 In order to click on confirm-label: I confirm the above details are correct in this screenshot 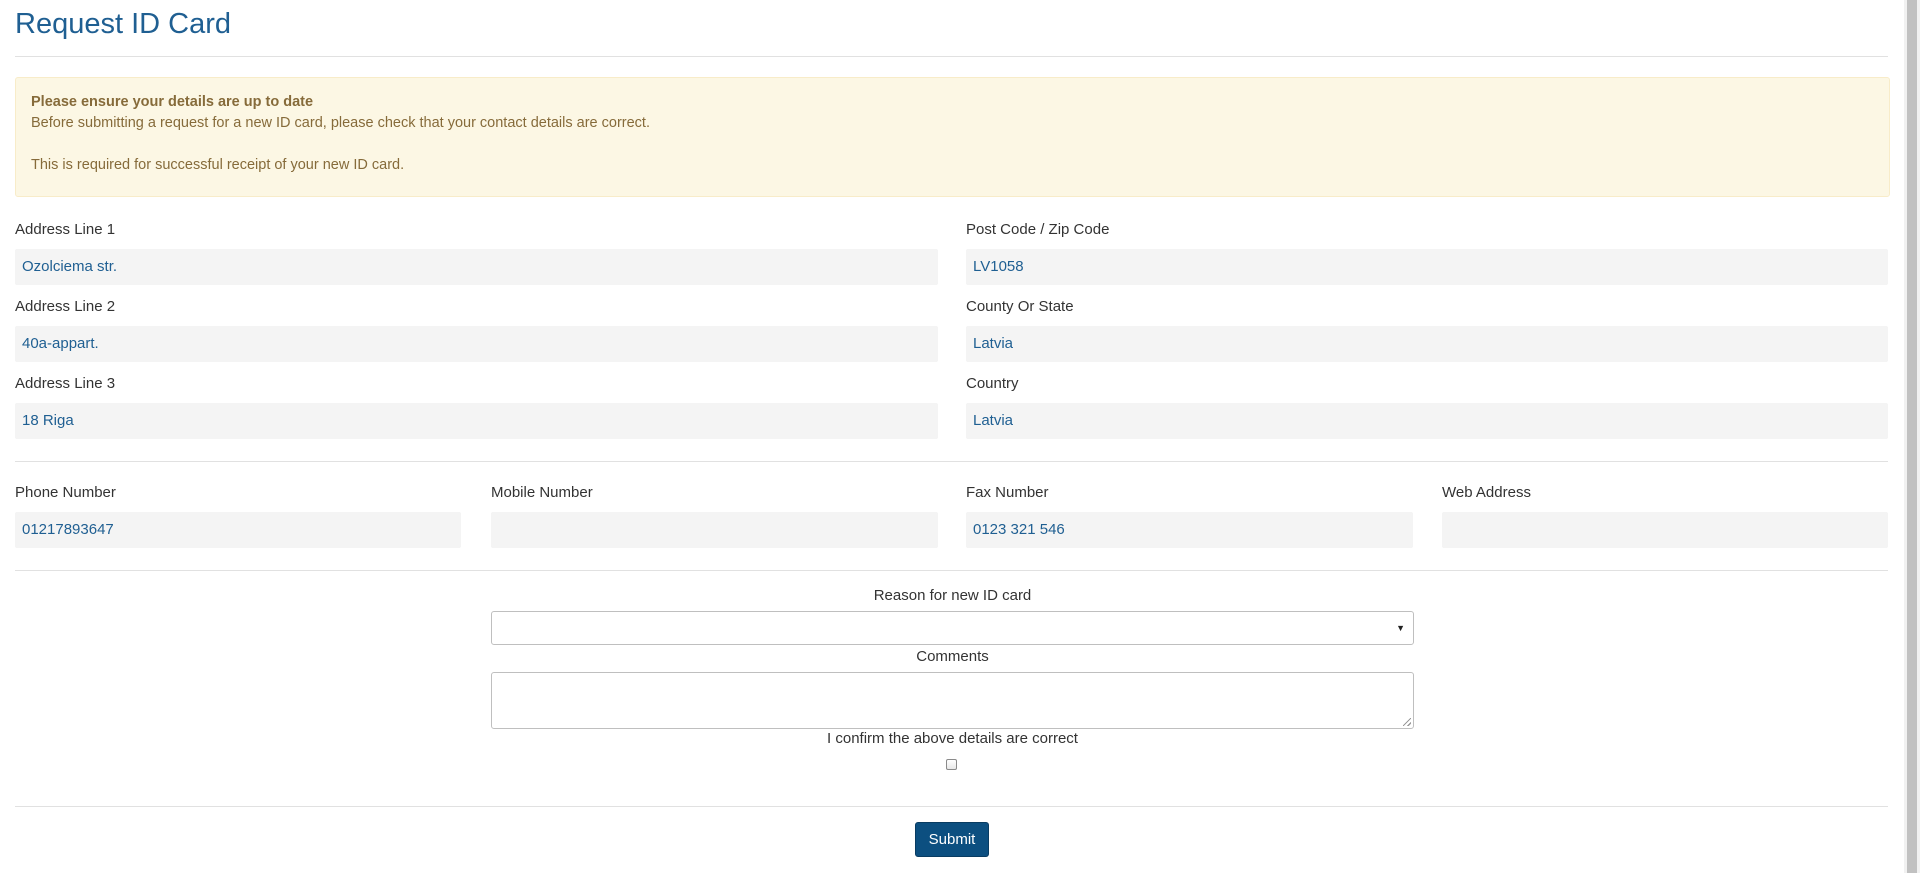, I will do `click(952, 738)`.